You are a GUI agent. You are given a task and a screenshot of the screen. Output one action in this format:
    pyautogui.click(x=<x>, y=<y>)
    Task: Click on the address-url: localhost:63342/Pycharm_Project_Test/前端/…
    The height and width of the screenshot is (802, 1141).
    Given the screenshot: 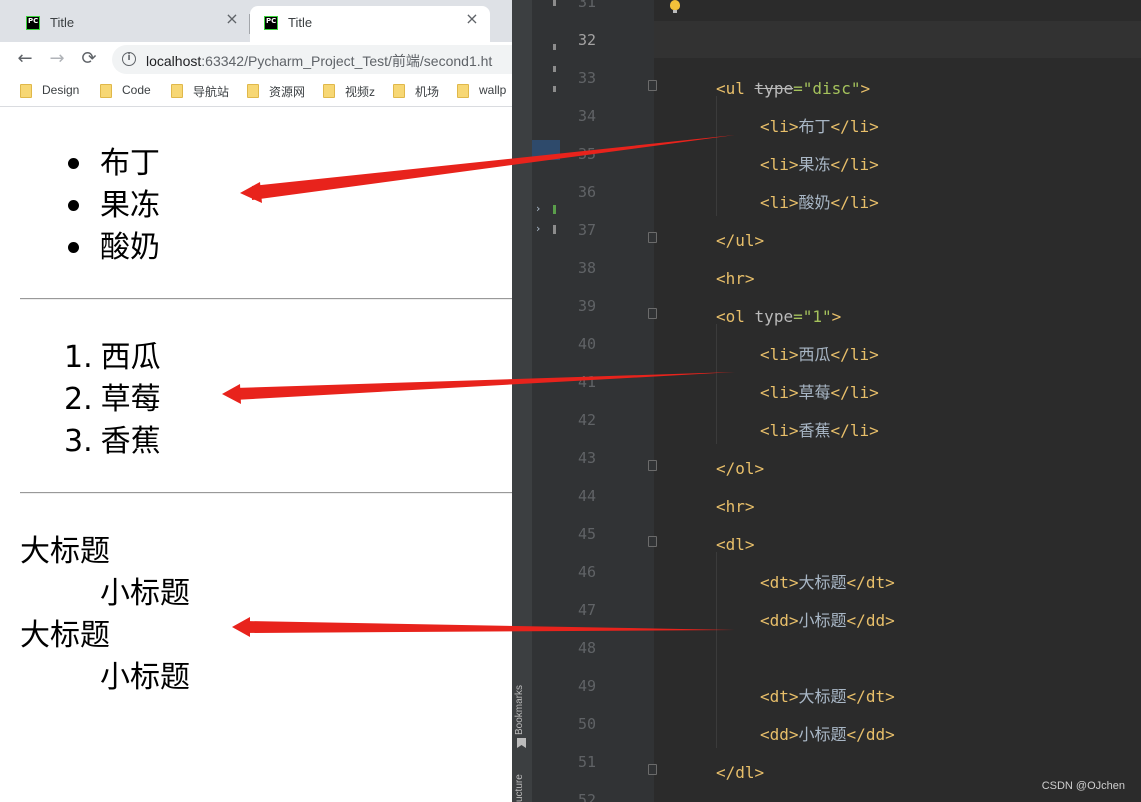 What is the action you would take?
    pyautogui.click(x=319, y=61)
    